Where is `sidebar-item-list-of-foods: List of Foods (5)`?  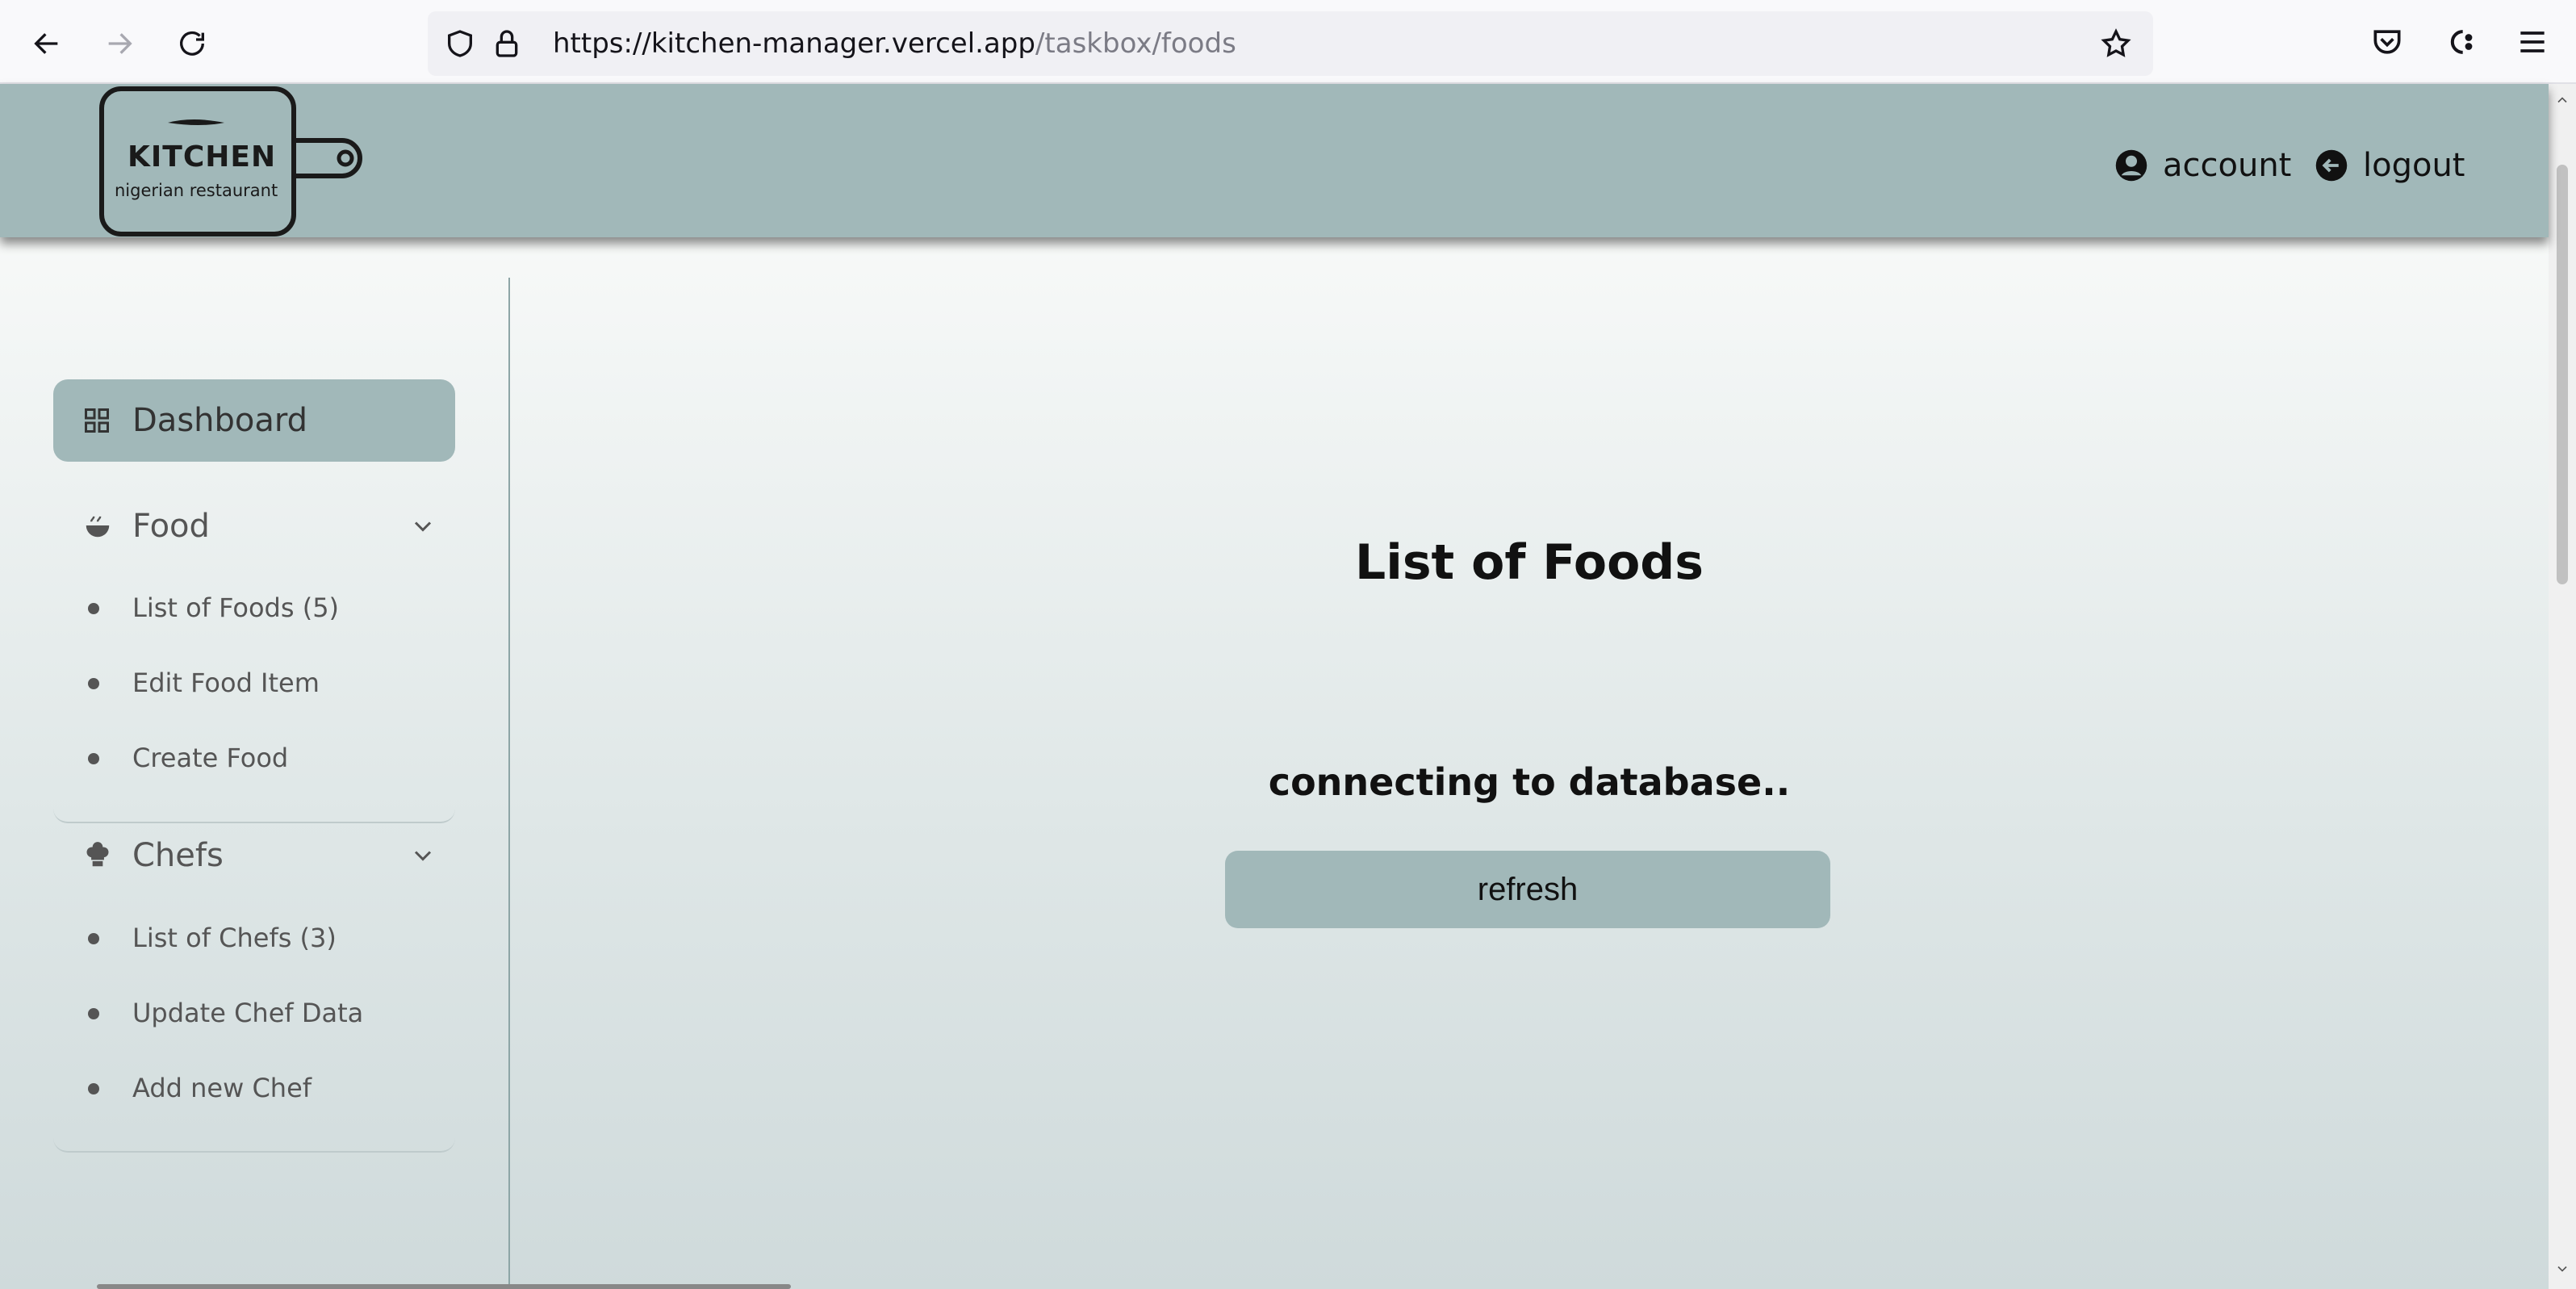 sidebar-item-list-of-foods: List of Foods (5) is located at coordinates (254, 608).